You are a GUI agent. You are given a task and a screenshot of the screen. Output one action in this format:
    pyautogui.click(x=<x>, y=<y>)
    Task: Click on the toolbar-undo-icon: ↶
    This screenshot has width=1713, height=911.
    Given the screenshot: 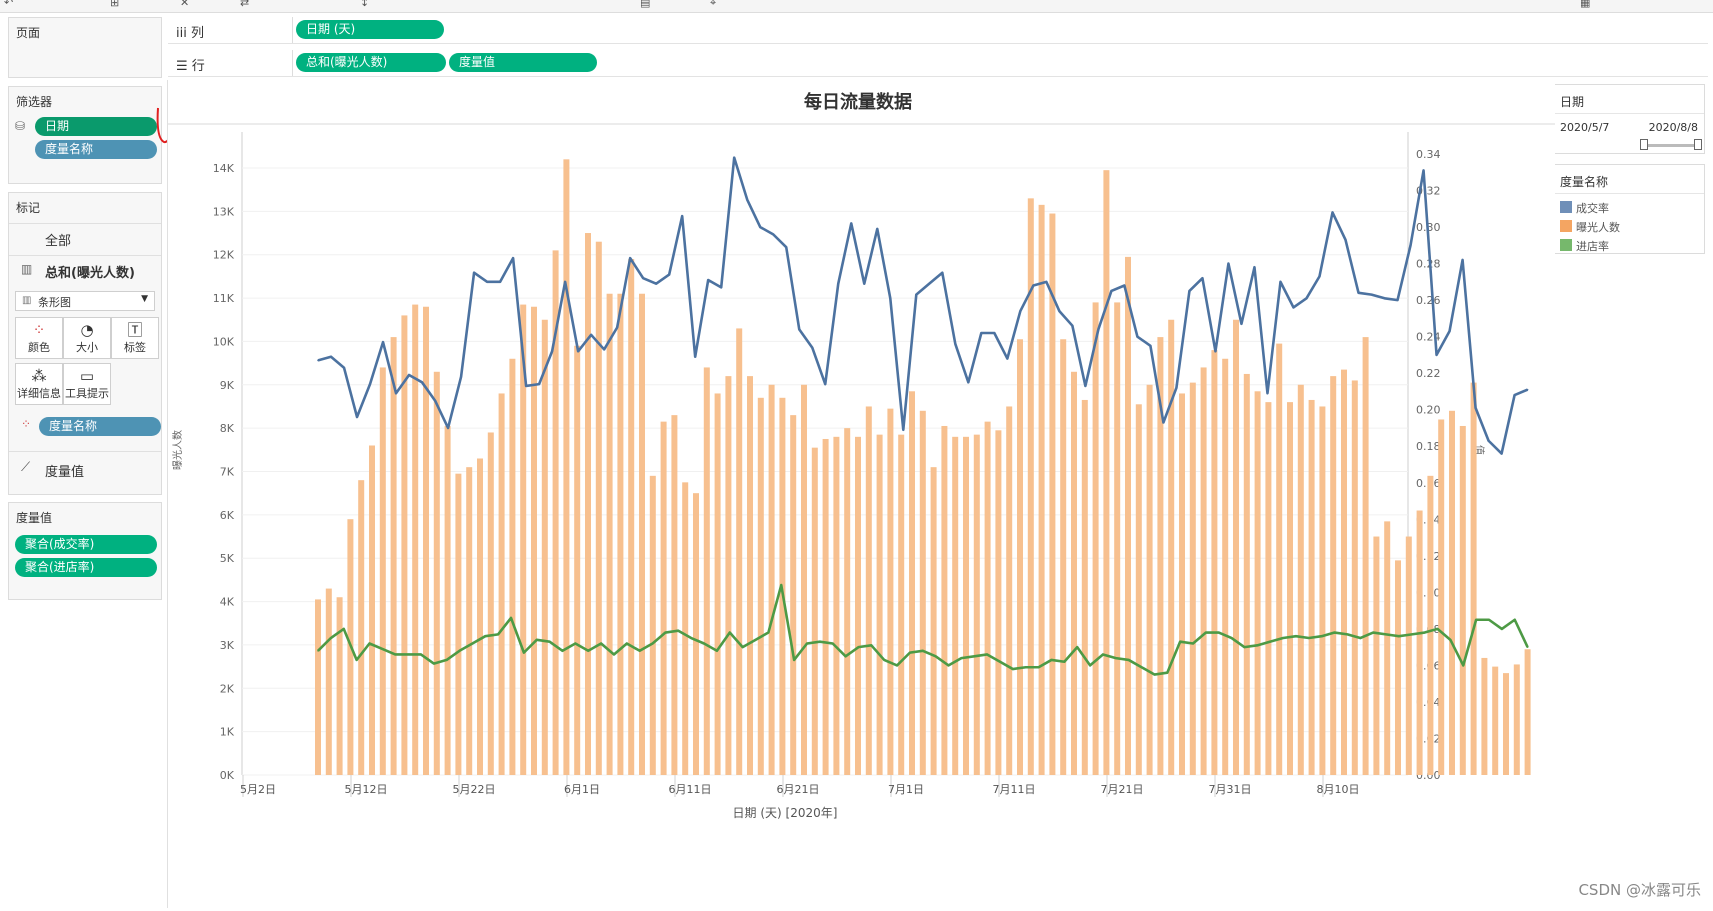 What is the action you would take?
    pyautogui.click(x=8, y=4)
    